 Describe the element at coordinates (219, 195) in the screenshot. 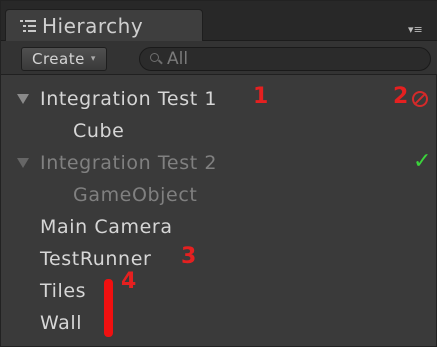

I see `hierarchy-item-gameobject: GameObject` at that location.